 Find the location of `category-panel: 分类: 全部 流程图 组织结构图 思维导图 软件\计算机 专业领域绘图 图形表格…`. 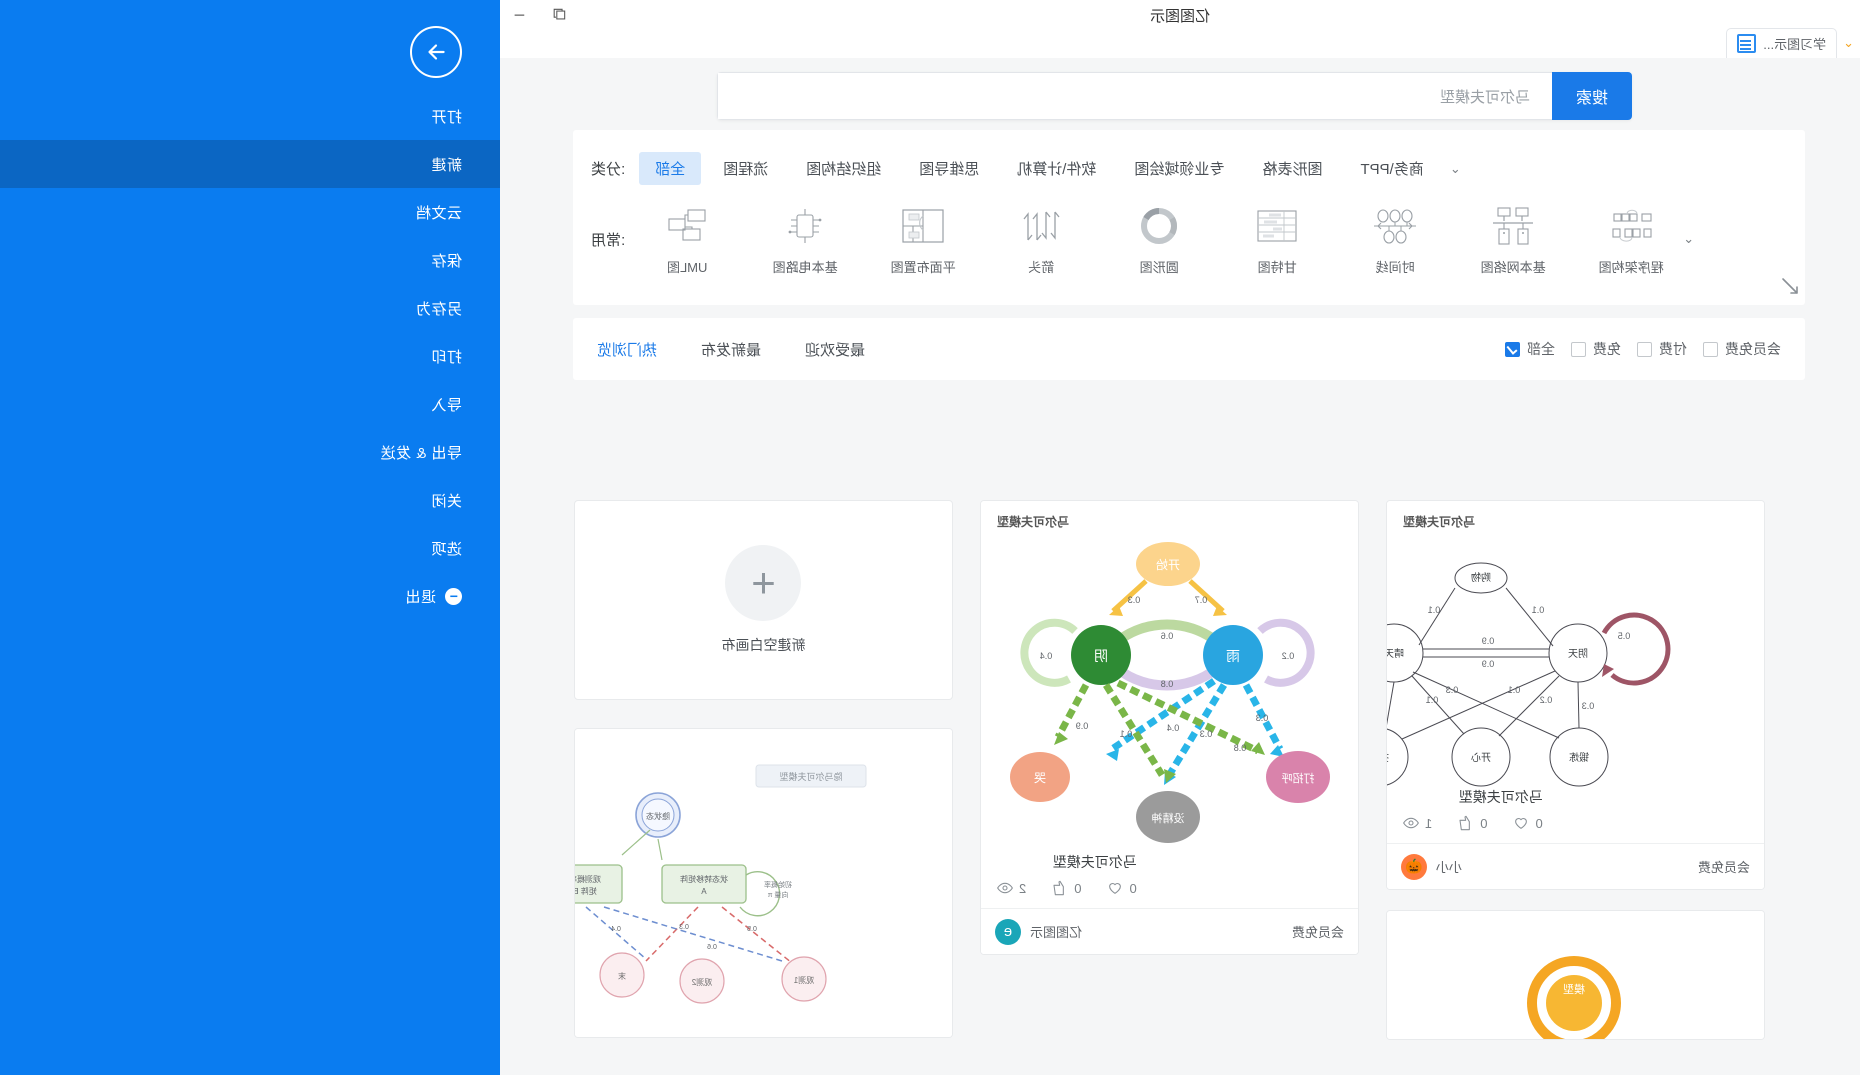

category-panel: 分类: 全部 流程图 组织结构图 思维导图 软件\计算机 专业领域绘图 图形表格… is located at coordinates (1189, 217).